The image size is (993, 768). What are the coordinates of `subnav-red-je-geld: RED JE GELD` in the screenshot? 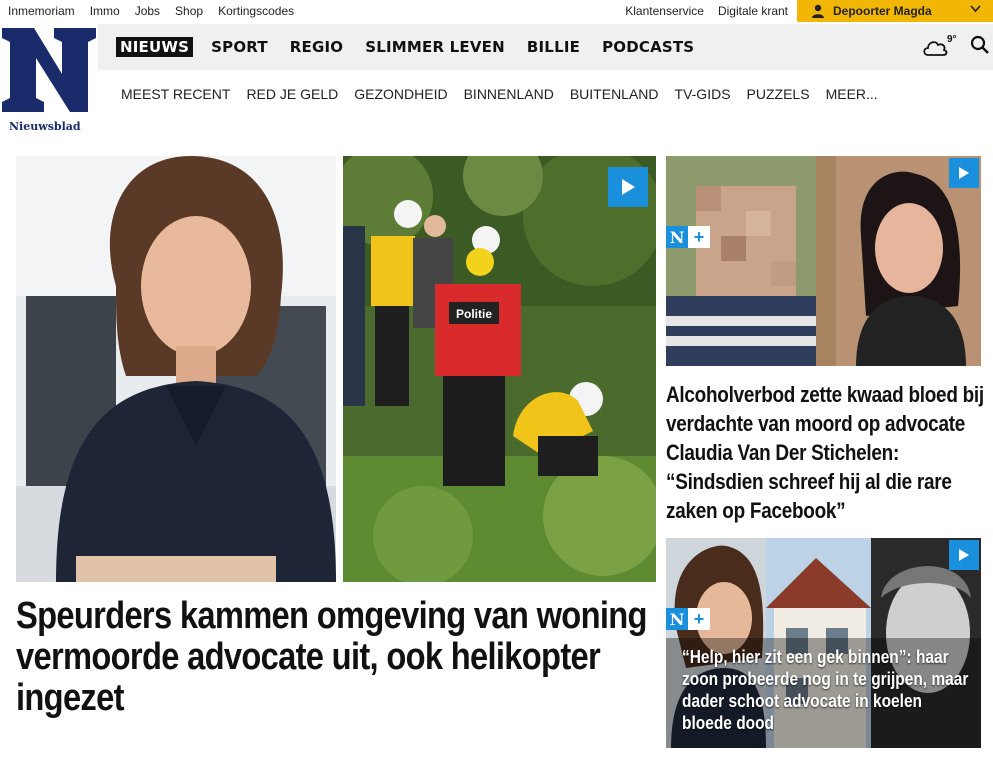 It's located at (292, 94).